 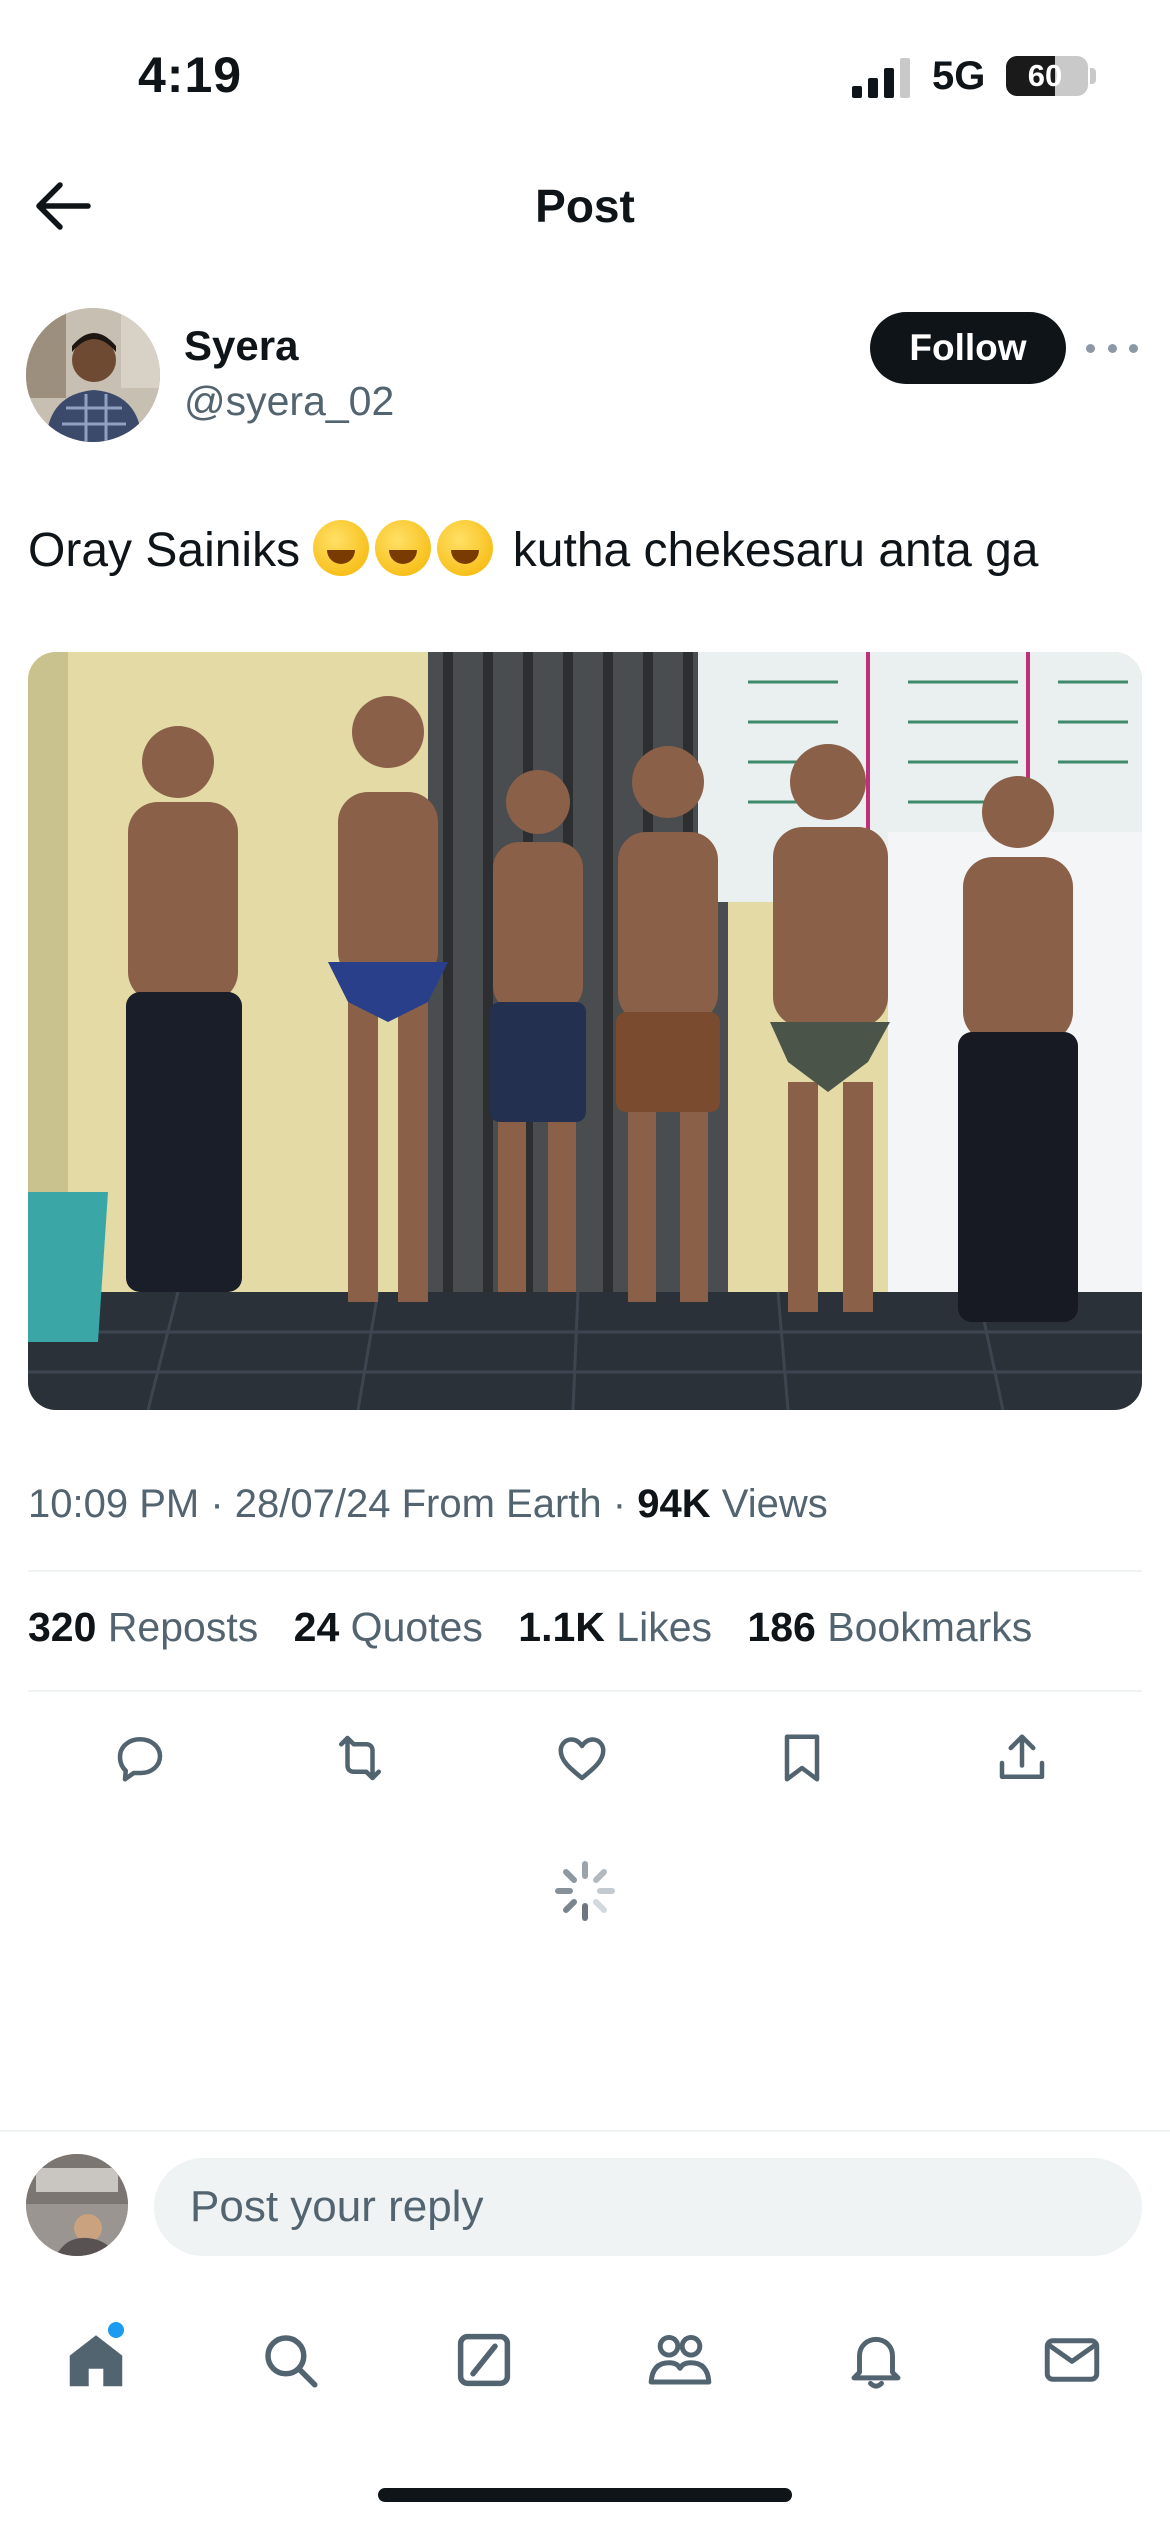 I want to click on messages-icon, so click(x=1072, y=2360).